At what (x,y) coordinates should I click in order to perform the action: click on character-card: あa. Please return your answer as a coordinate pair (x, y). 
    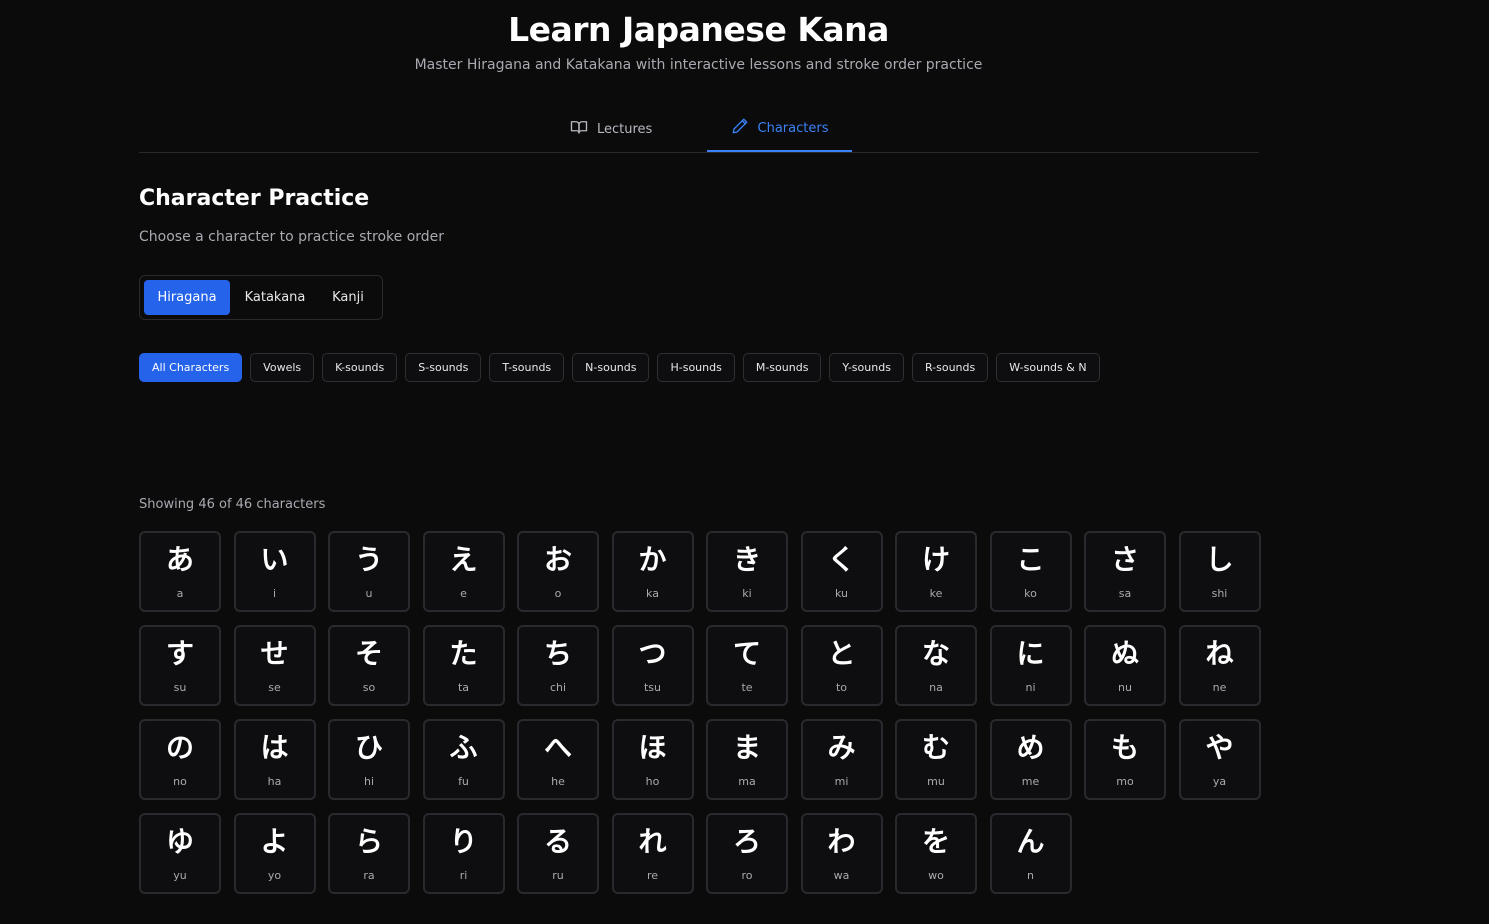
    Looking at the image, I should click on (180, 571).